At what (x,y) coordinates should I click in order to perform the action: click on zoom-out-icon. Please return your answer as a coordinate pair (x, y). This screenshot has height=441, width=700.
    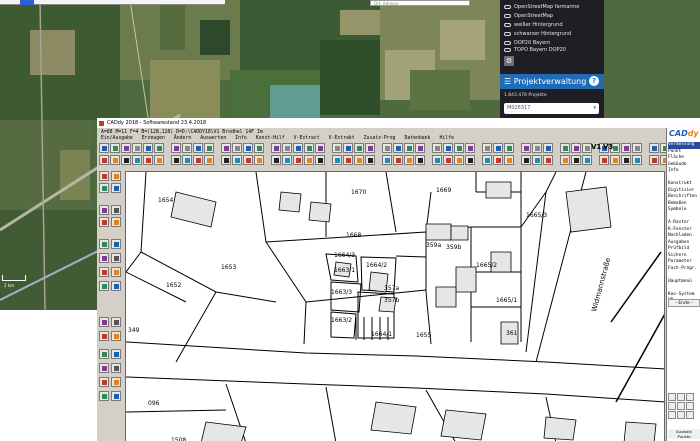
    Looking at the image, I should click on (690, 397).